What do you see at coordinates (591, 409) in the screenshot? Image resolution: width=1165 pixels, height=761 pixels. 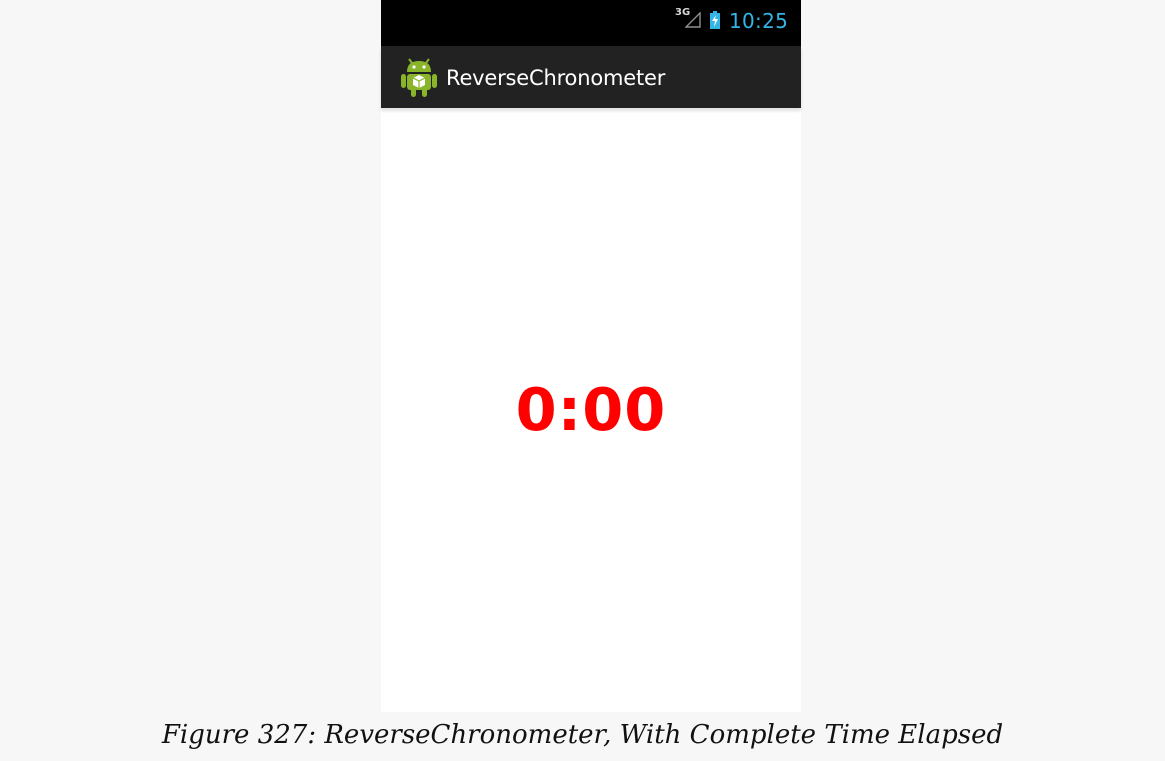 I see `chronometer-display: 0:00` at bounding box center [591, 409].